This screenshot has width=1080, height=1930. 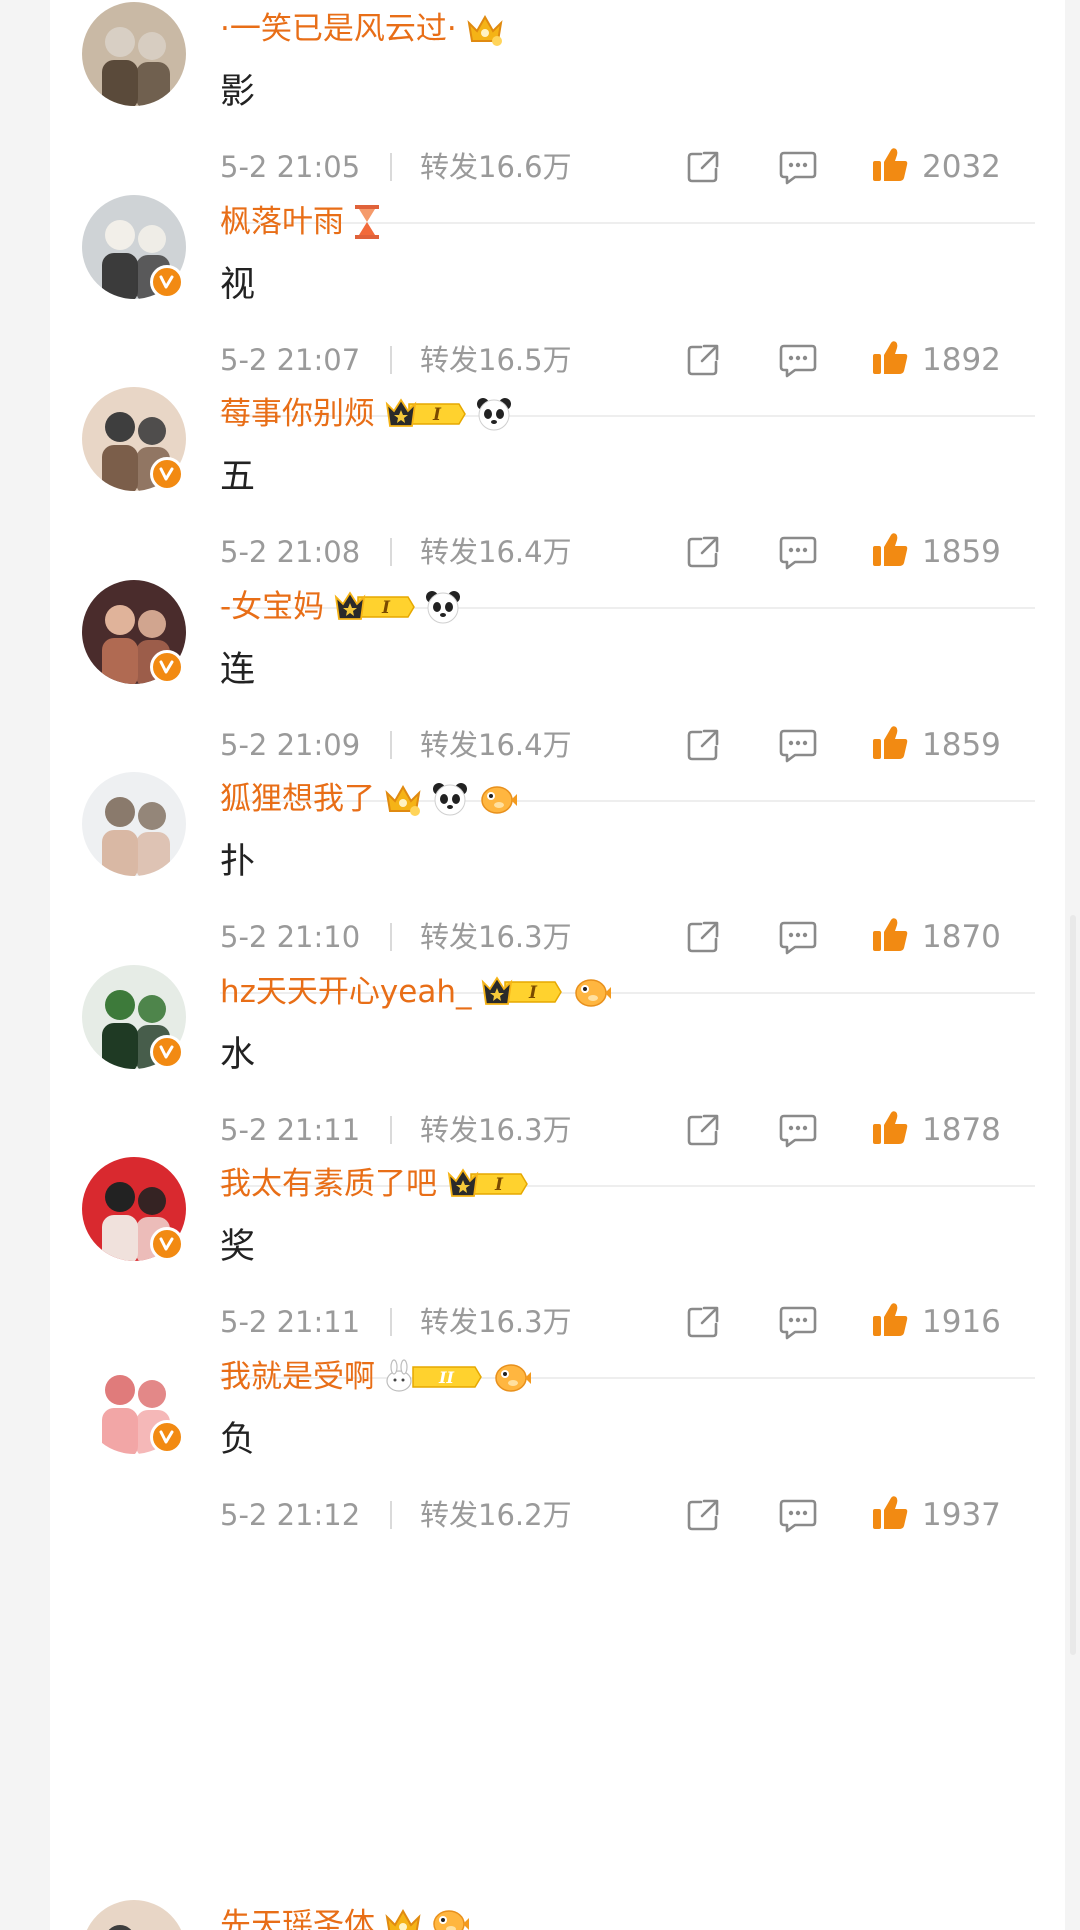 What do you see at coordinates (297, 799) in the screenshot?
I see `username: 狐狸想我了` at bounding box center [297, 799].